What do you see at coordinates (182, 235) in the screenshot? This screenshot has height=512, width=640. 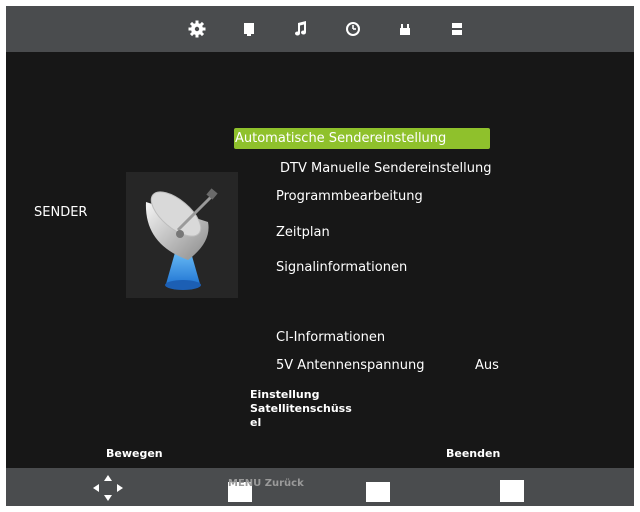 I see `satellite-dish-icon` at bounding box center [182, 235].